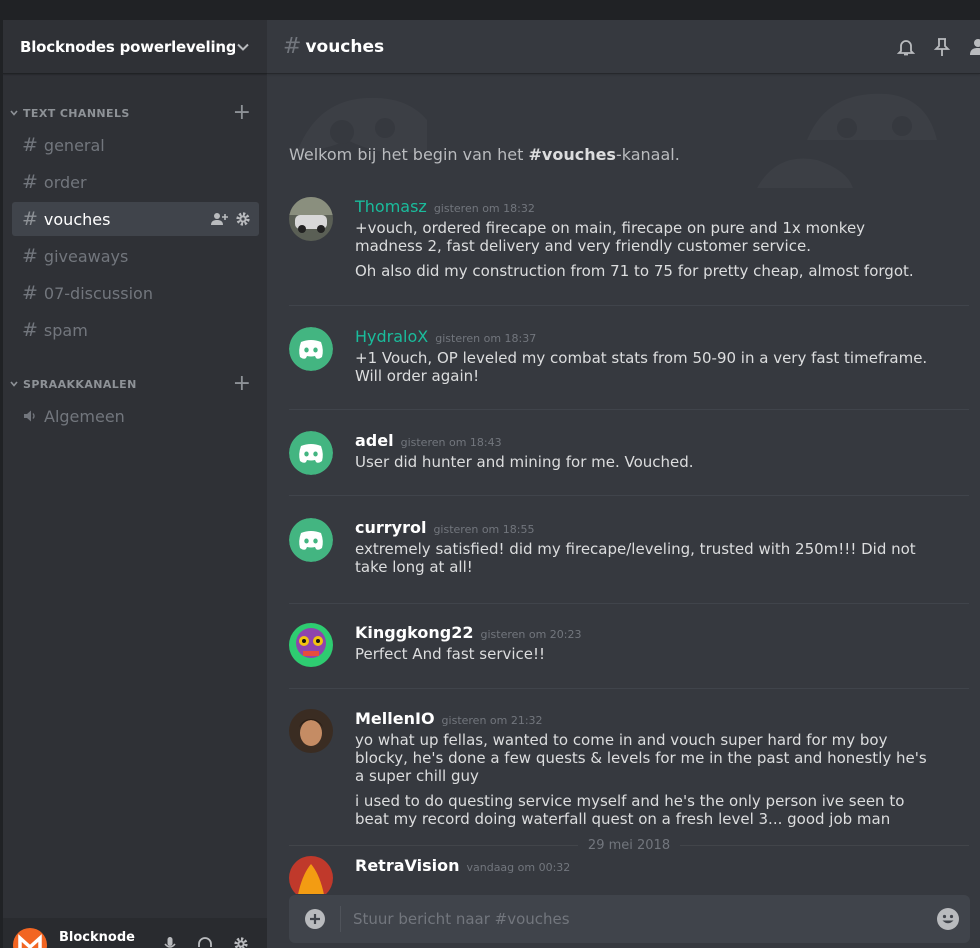 This screenshot has width=980, height=948. I want to click on message-author: Kinggkong22, so click(414, 632).